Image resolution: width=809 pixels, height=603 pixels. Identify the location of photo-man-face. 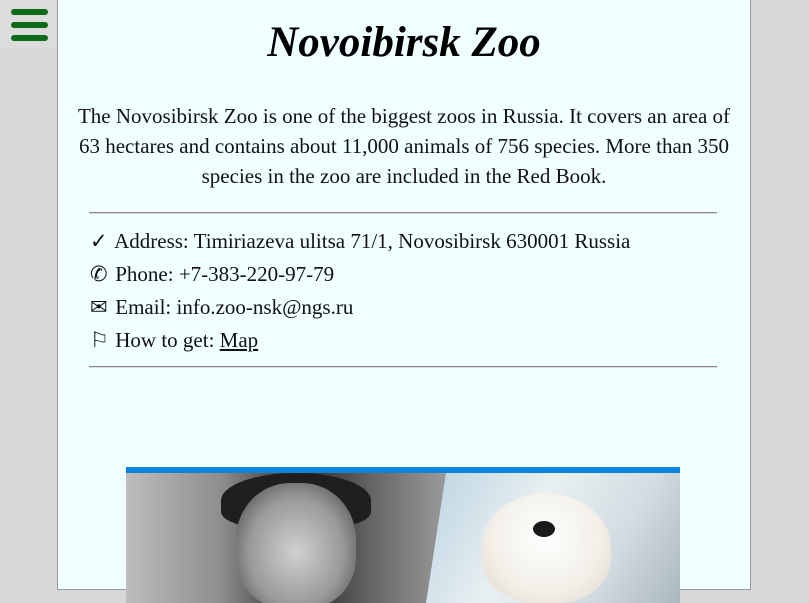
(296, 543).